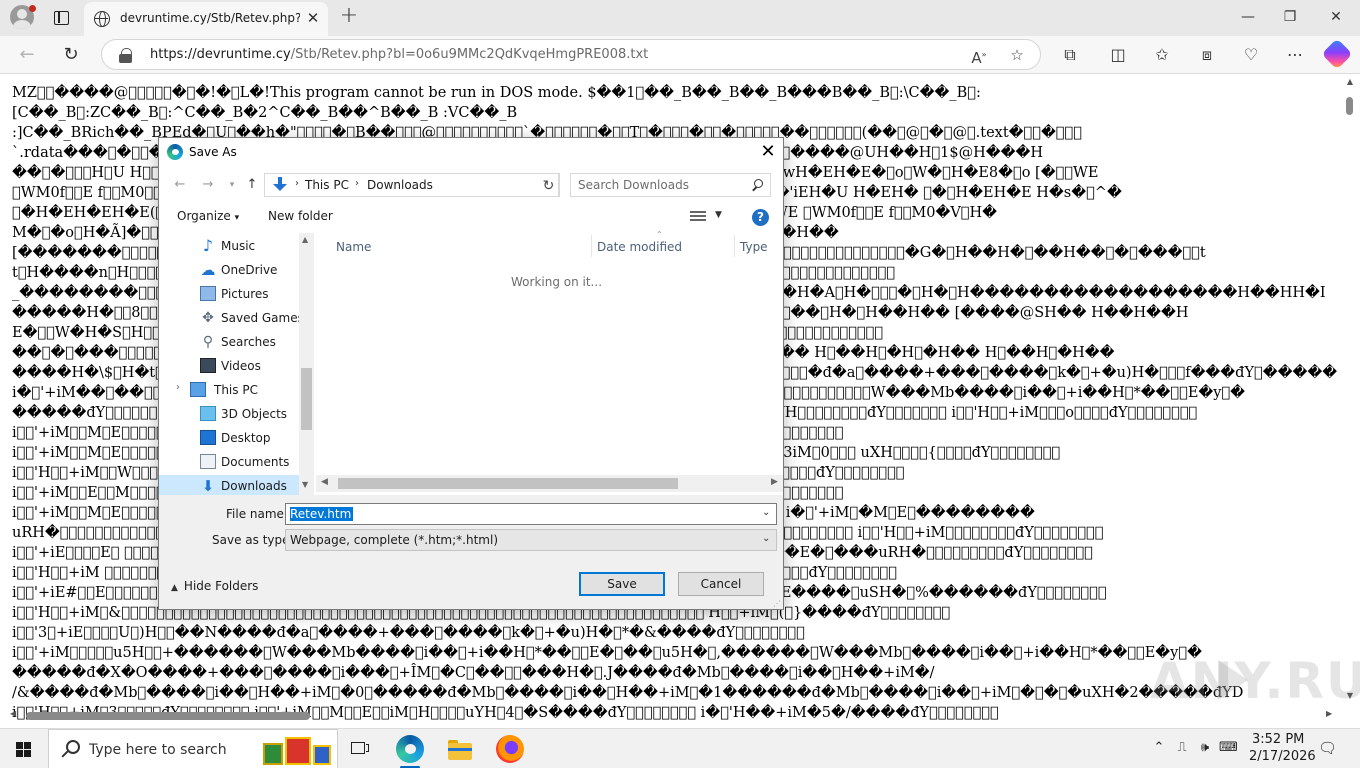 Image resolution: width=1360 pixels, height=768 pixels. What do you see at coordinates (1159, 748) in the screenshot?
I see `chevron-up-icon: ⌃` at bounding box center [1159, 748].